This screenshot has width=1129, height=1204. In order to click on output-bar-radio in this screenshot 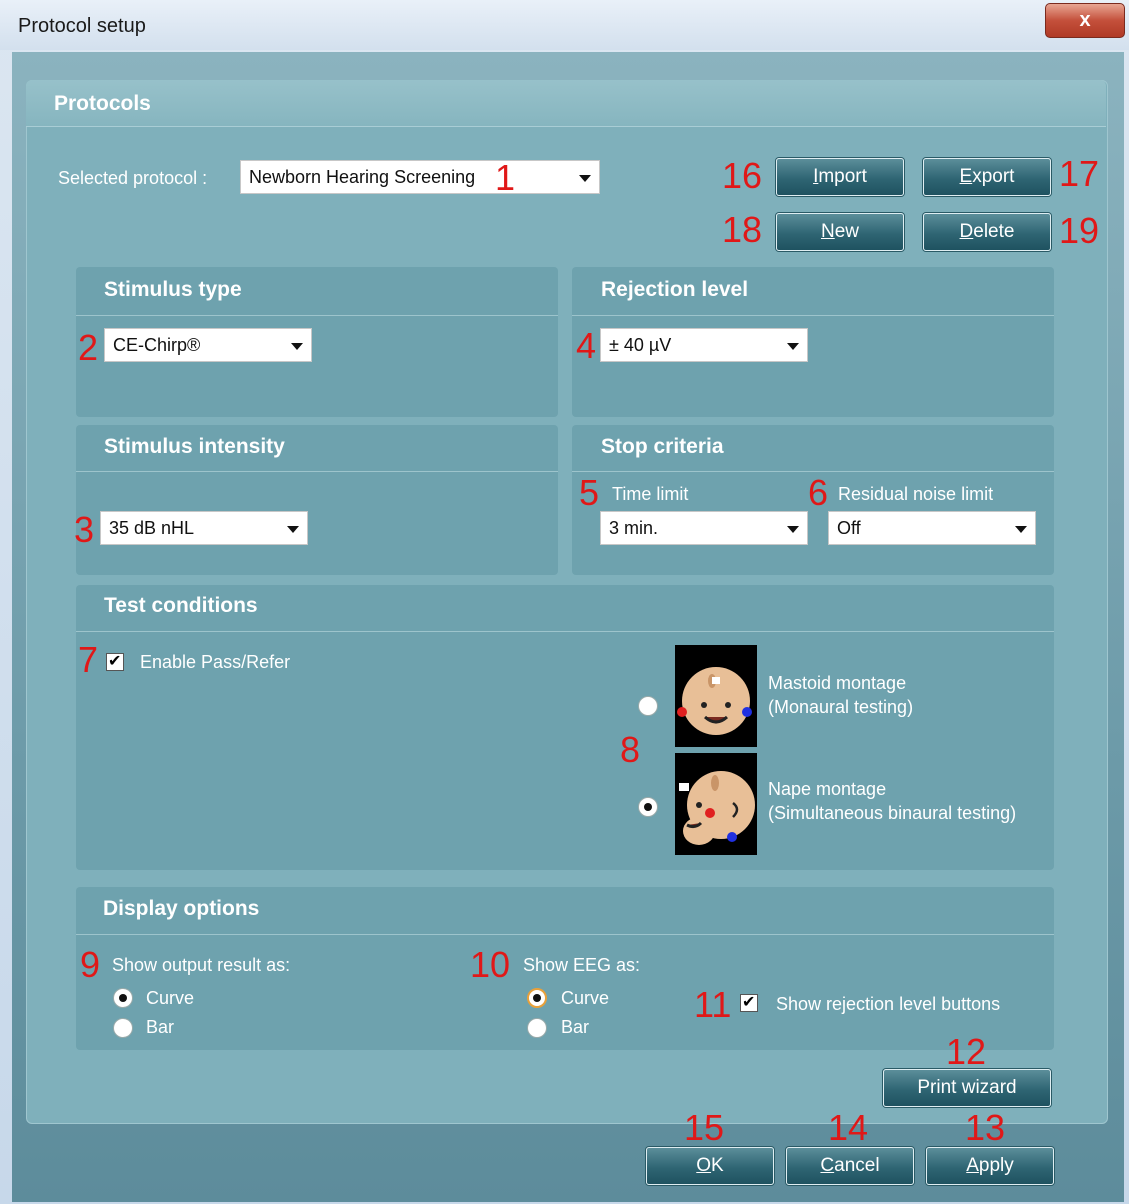, I will do `click(123, 1028)`.